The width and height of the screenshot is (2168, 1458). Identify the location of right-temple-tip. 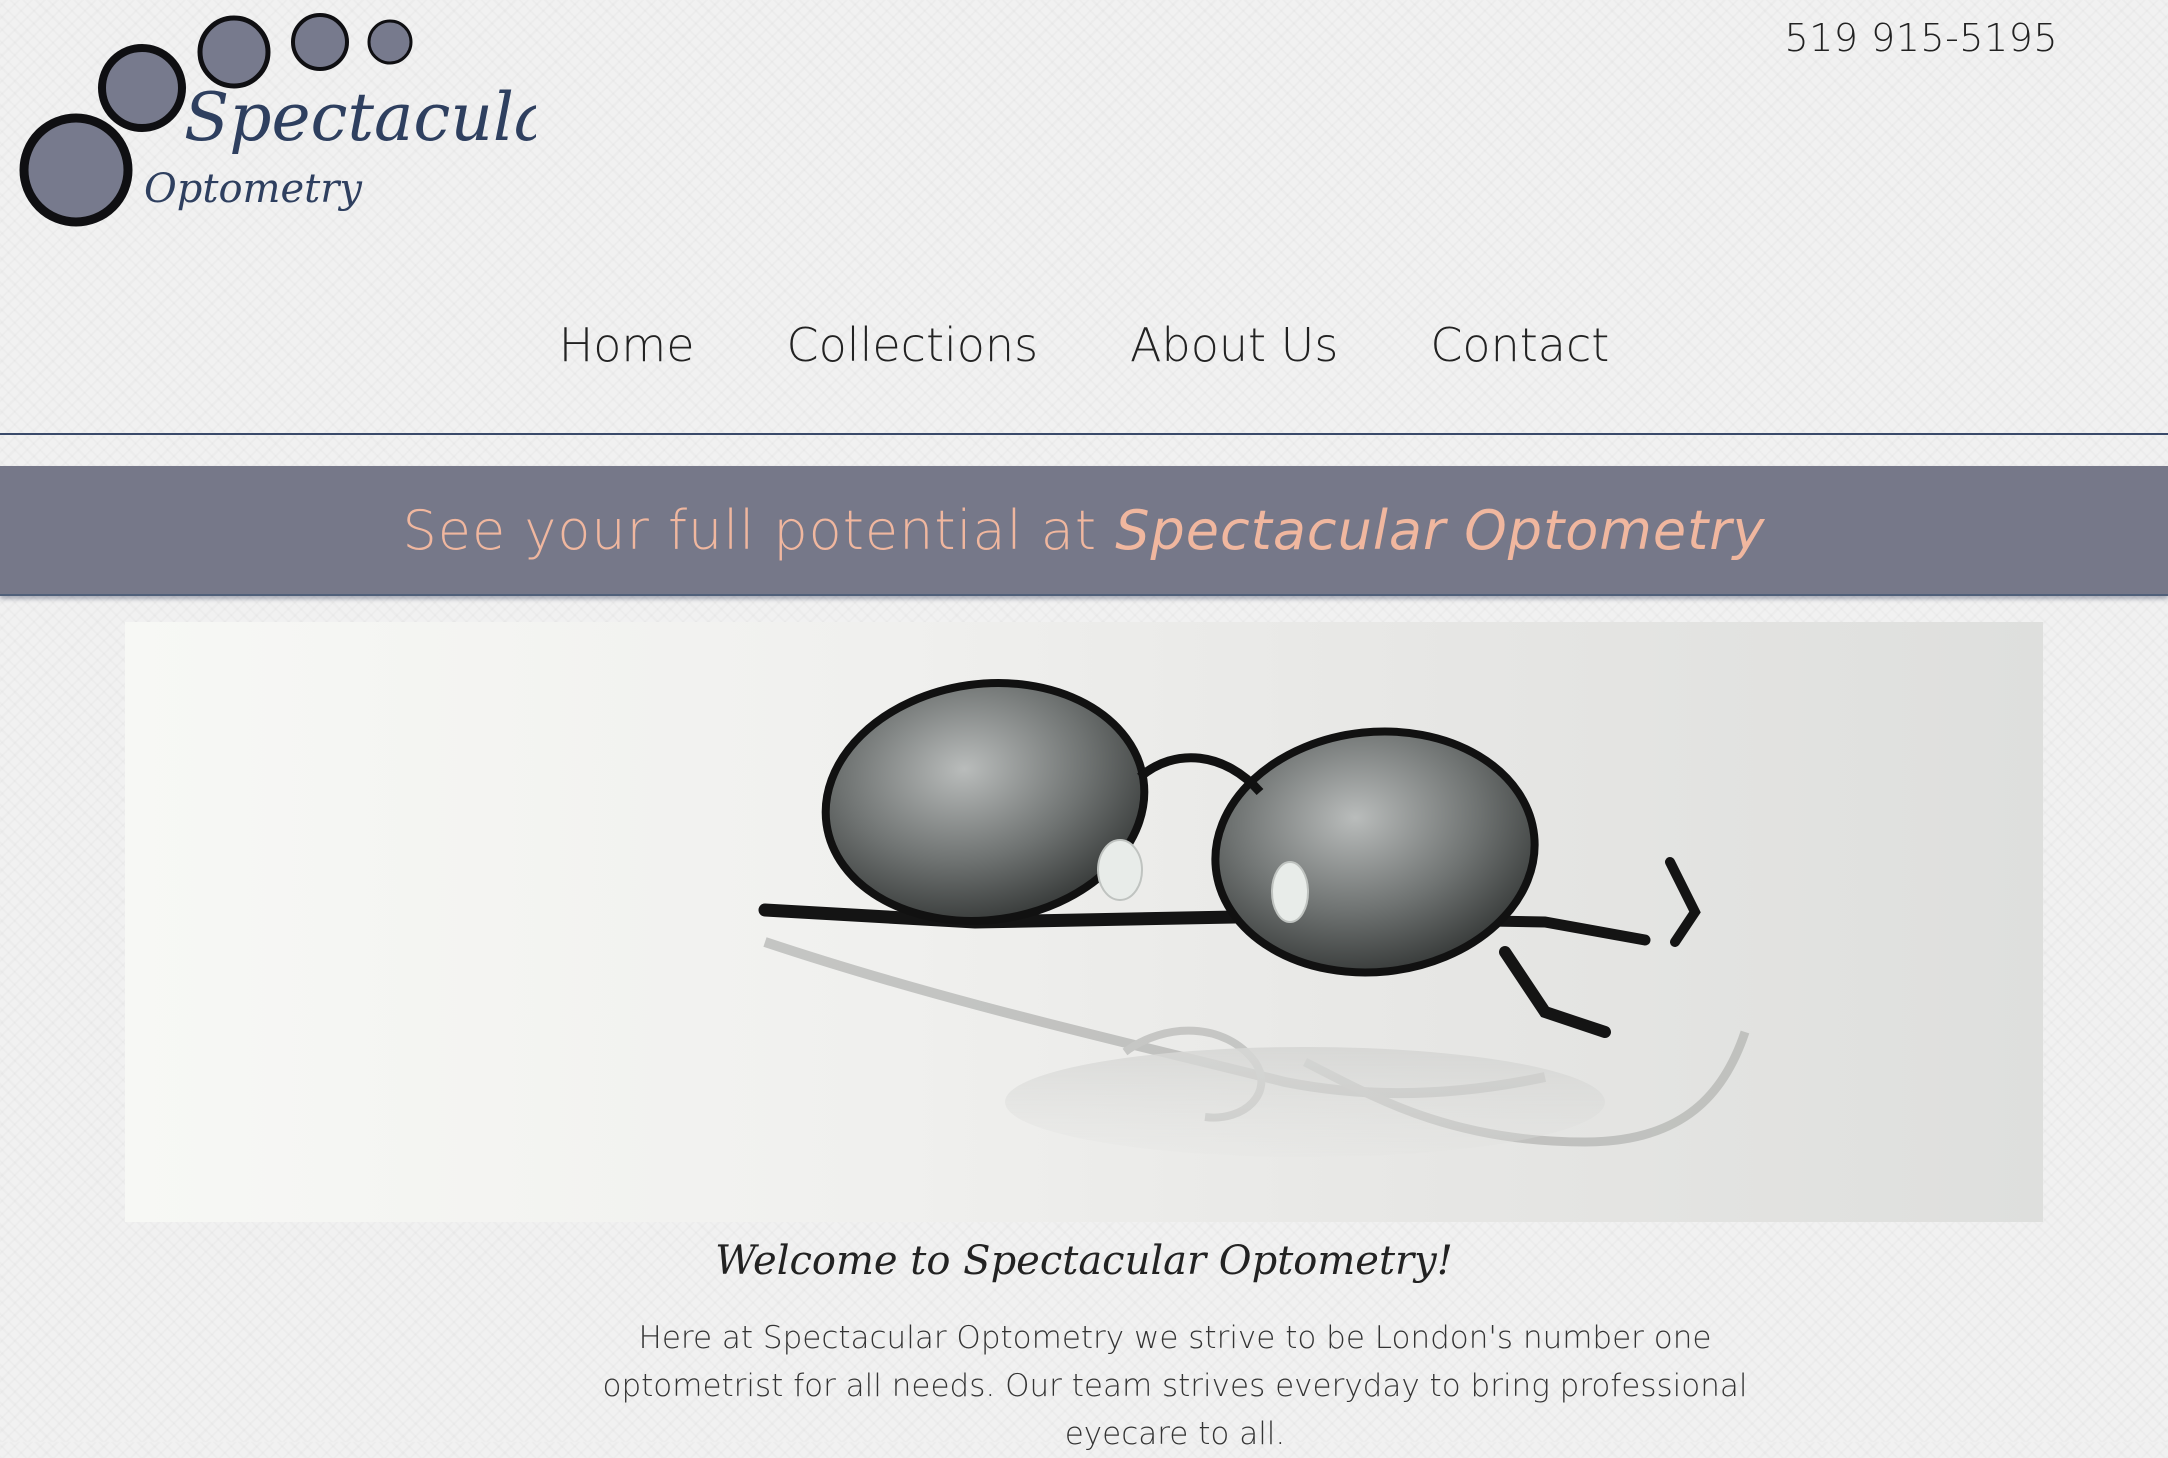
(1683, 902).